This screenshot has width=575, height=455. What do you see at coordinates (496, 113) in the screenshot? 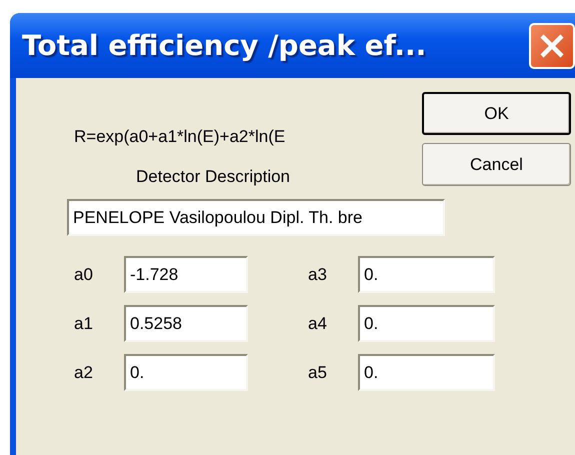
I see `dialog-button: OK` at bounding box center [496, 113].